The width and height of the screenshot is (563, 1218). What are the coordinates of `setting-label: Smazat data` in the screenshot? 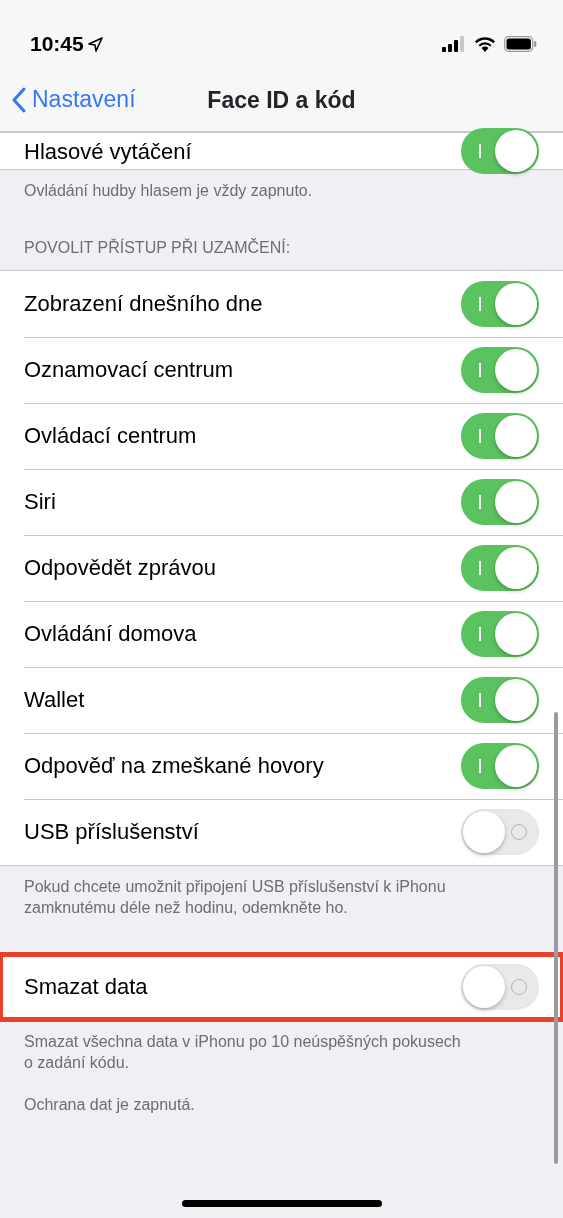 It's located at (86, 987).